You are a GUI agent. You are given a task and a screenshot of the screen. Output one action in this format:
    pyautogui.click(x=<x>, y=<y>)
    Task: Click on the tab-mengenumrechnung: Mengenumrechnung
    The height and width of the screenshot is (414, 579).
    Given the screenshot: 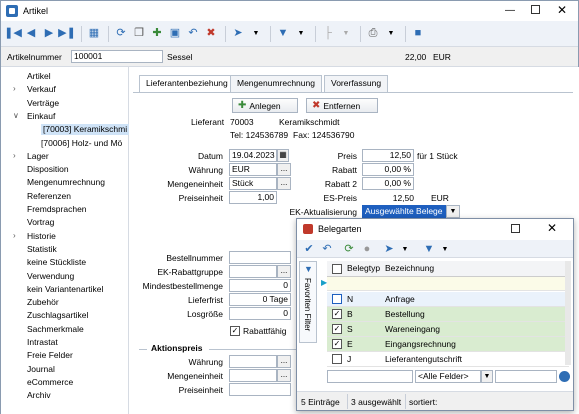 What is the action you would take?
    pyautogui.click(x=276, y=83)
    